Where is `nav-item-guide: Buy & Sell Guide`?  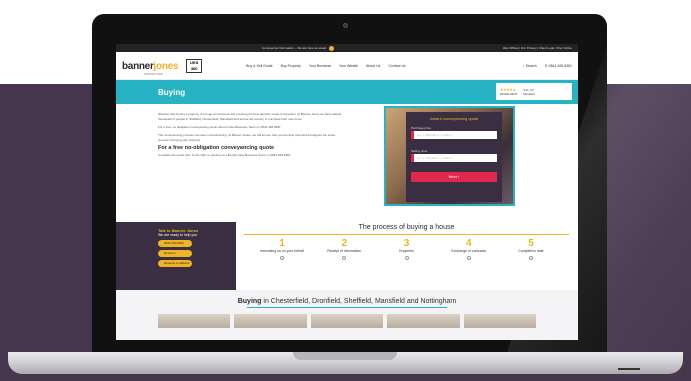 nav-item-guide: Buy & Sell Guide is located at coordinates (259, 66).